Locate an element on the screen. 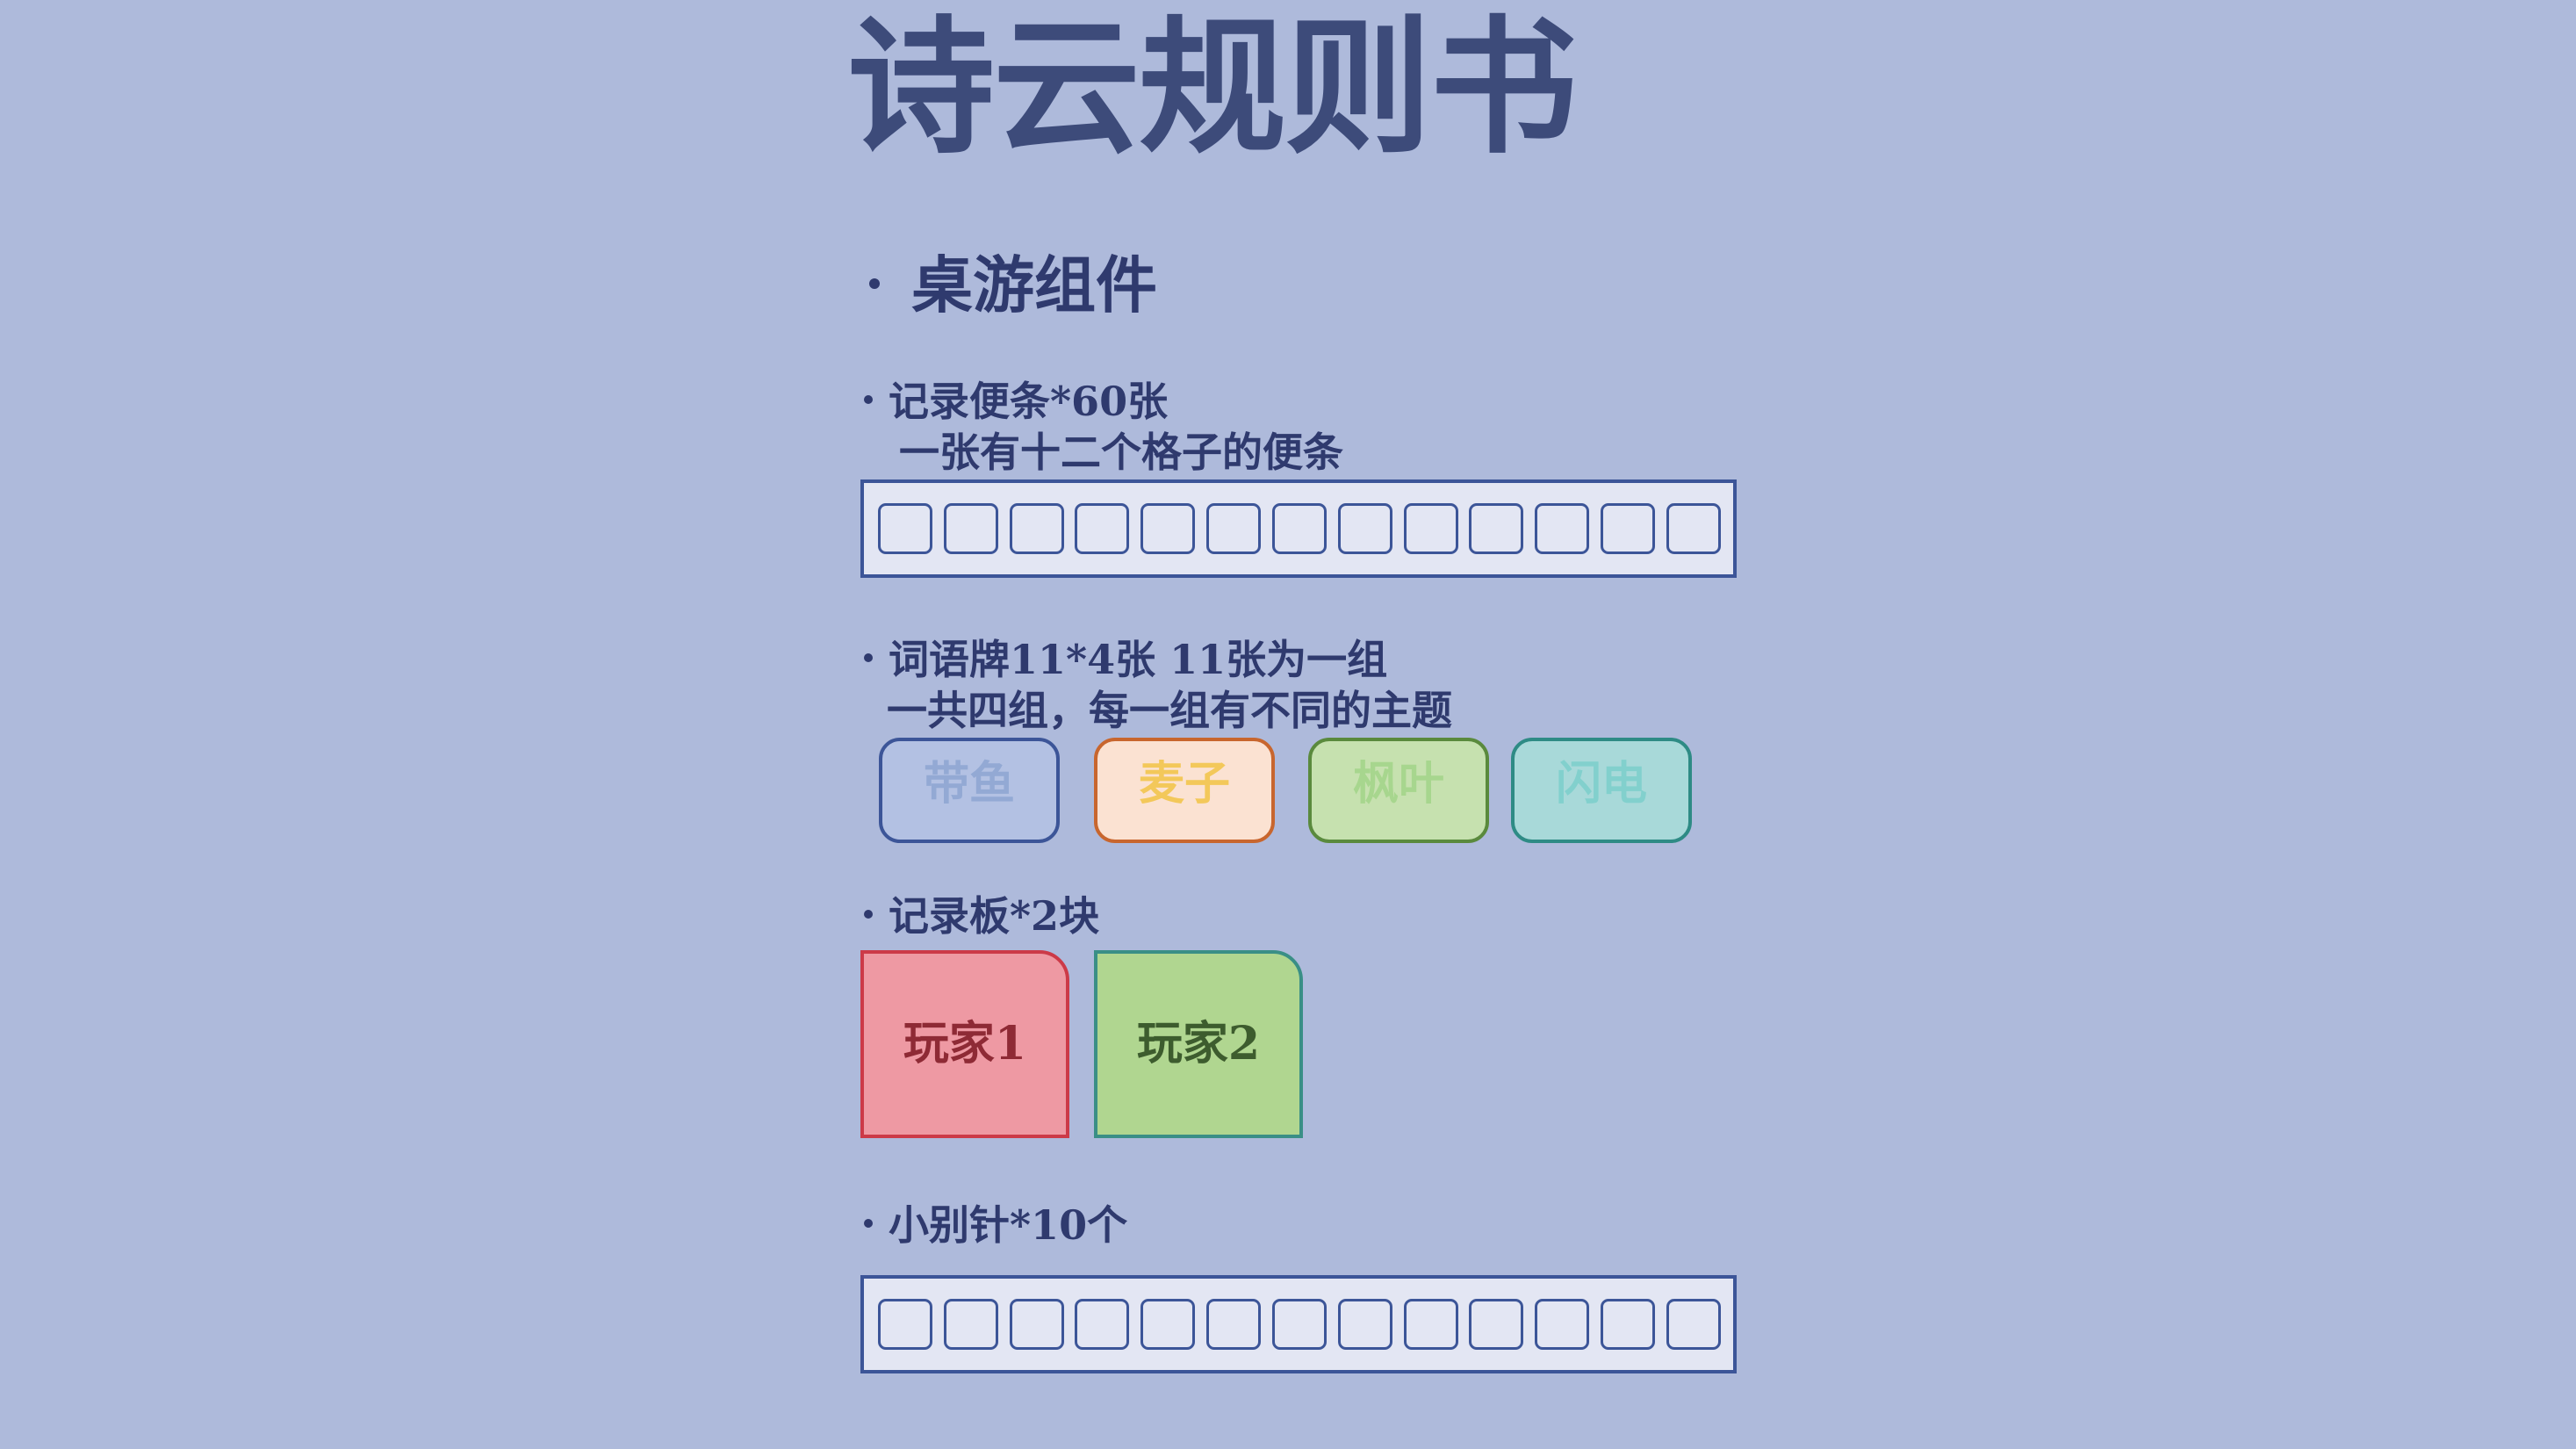  memo-strip is located at coordinates (1298, 528).